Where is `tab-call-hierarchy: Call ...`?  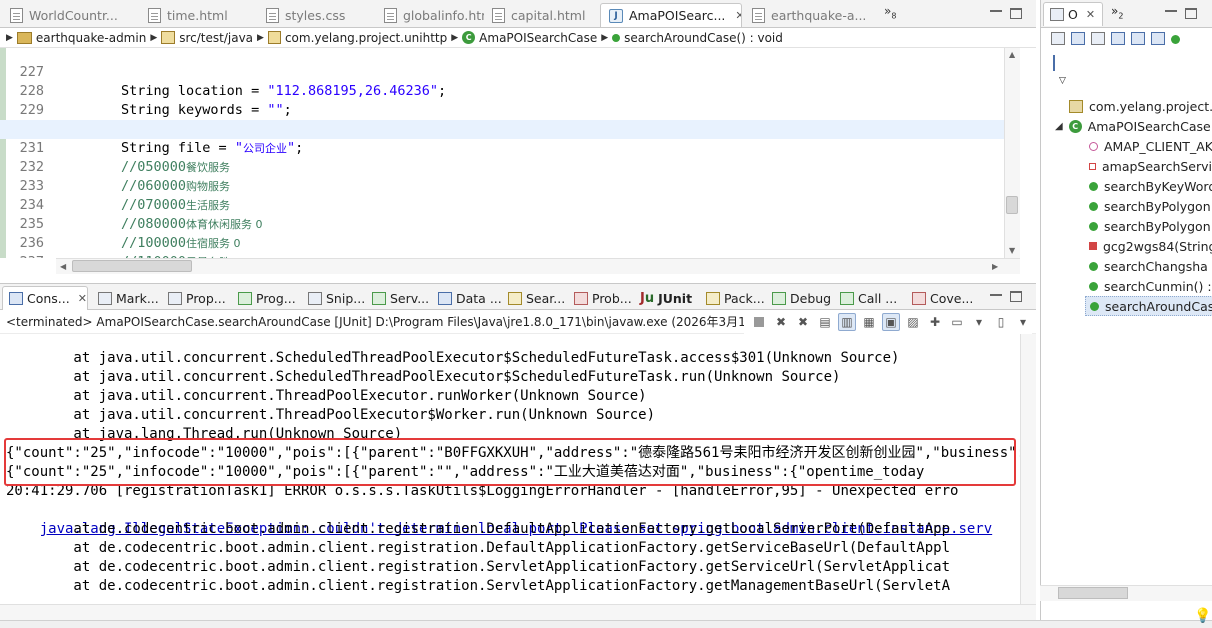 tab-call-hierarchy: Call ... is located at coordinates (869, 298).